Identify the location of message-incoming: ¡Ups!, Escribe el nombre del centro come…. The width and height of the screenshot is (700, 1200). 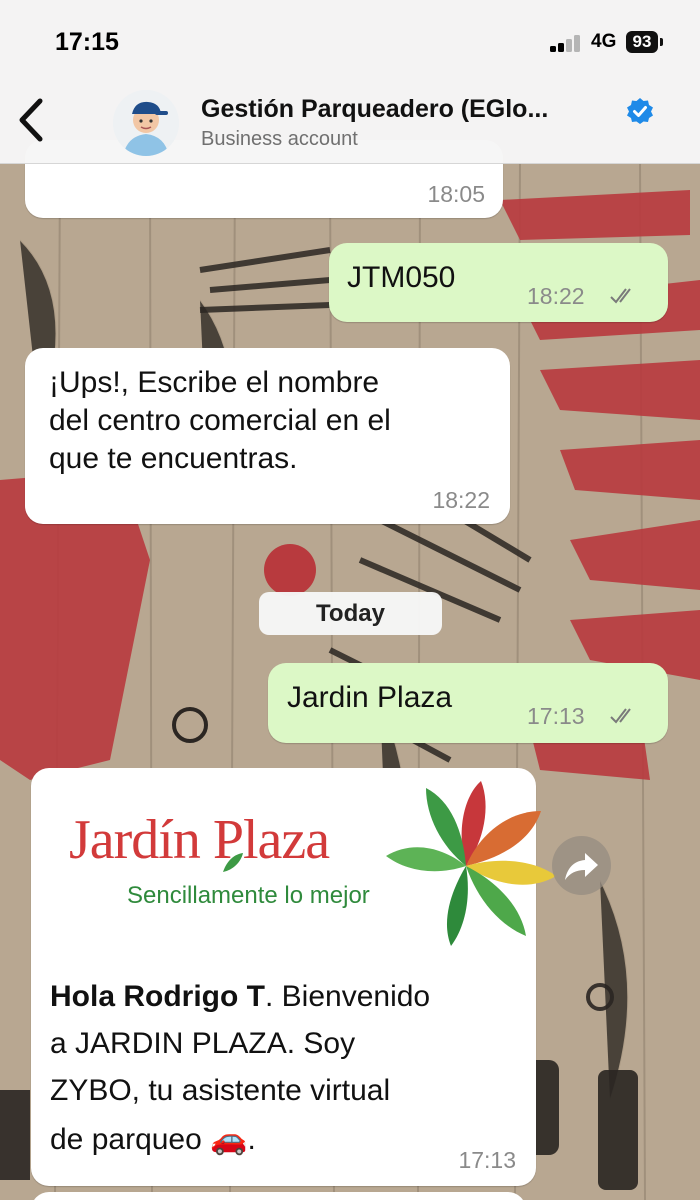
(267, 436).